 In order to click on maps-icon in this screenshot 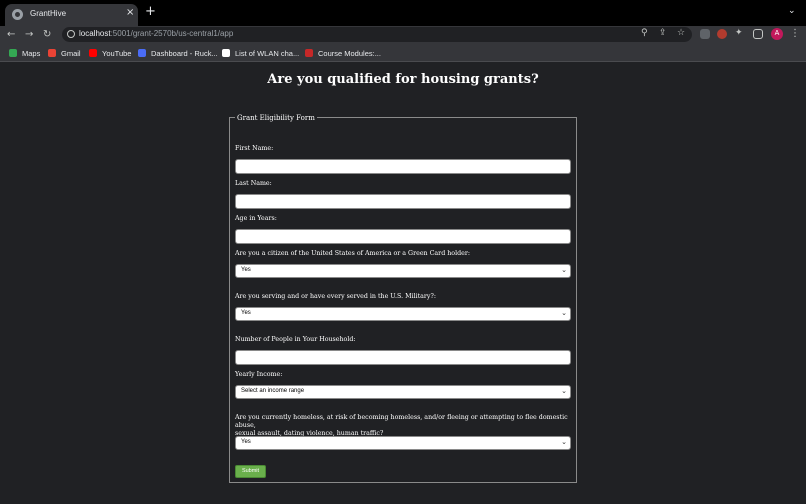, I will do `click(13, 53)`.